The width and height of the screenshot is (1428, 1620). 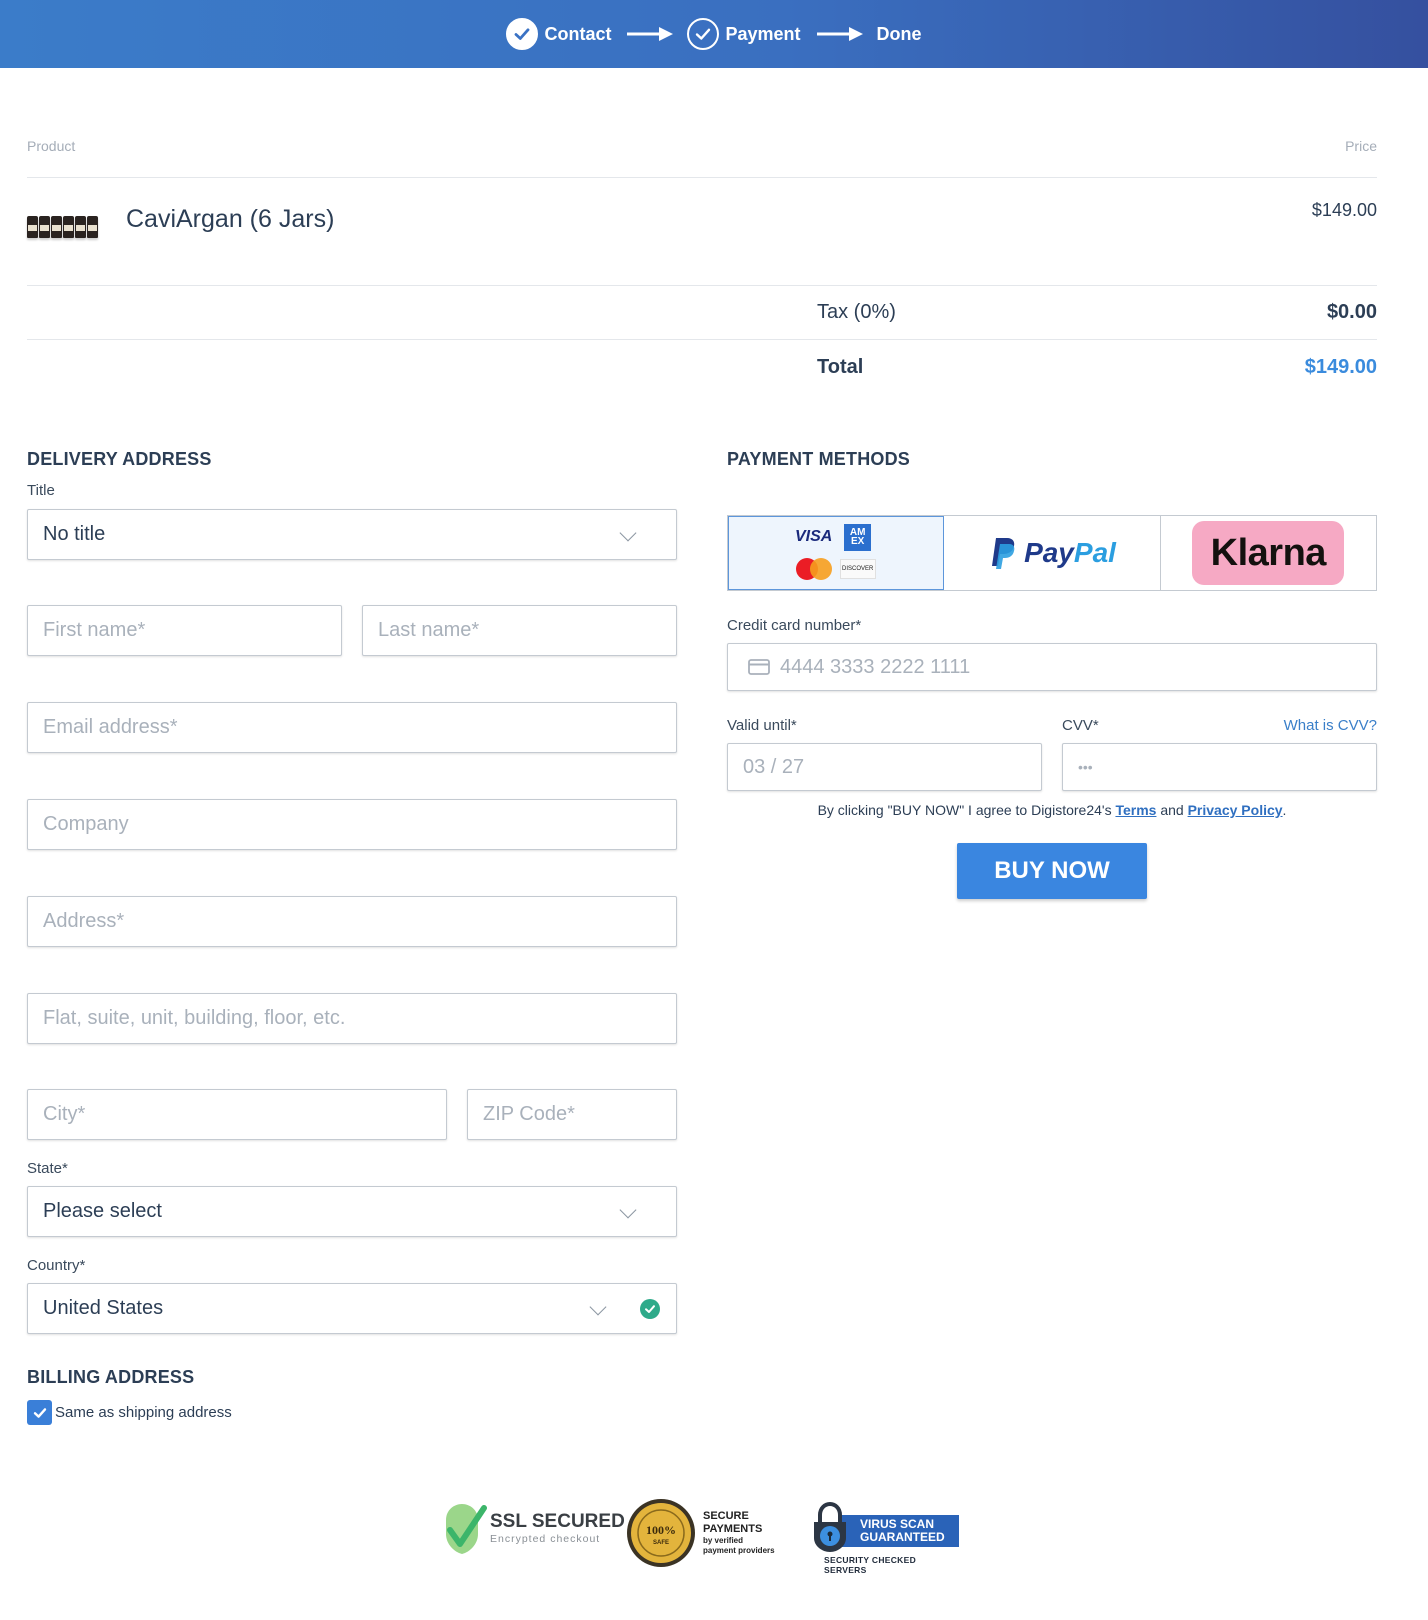 What do you see at coordinates (1080, 725) in the screenshot?
I see `cvv-label: CVV*` at bounding box center [1080, 725].